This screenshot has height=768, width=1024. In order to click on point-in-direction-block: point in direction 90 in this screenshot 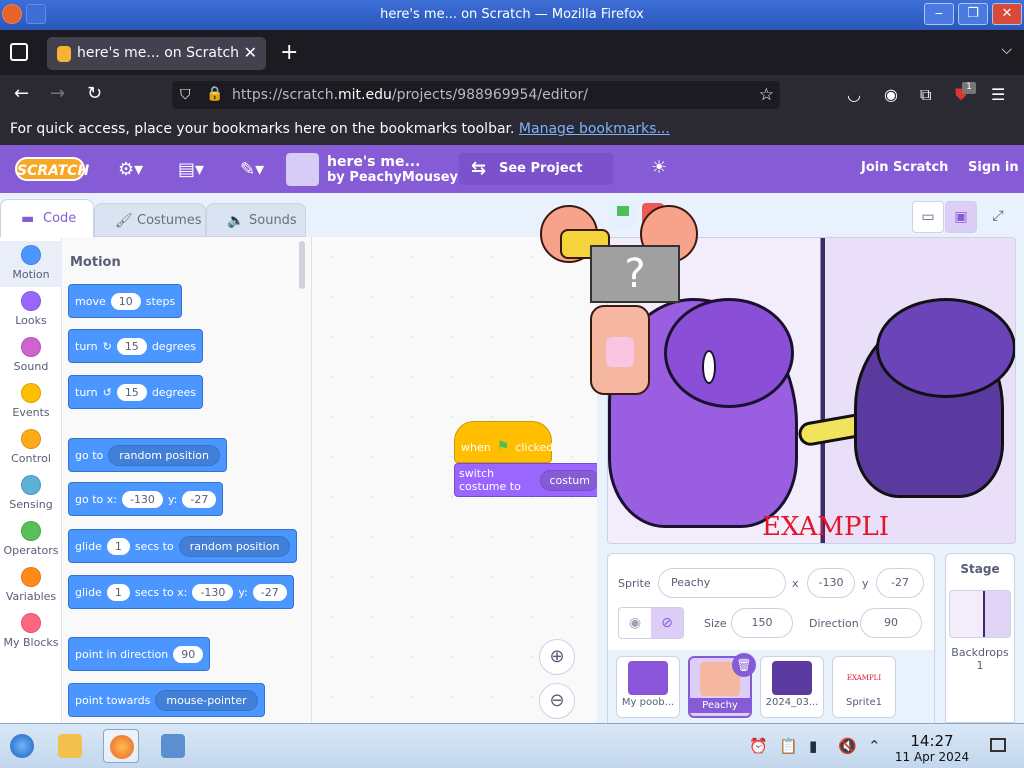, I will do `click(139, 654)`.